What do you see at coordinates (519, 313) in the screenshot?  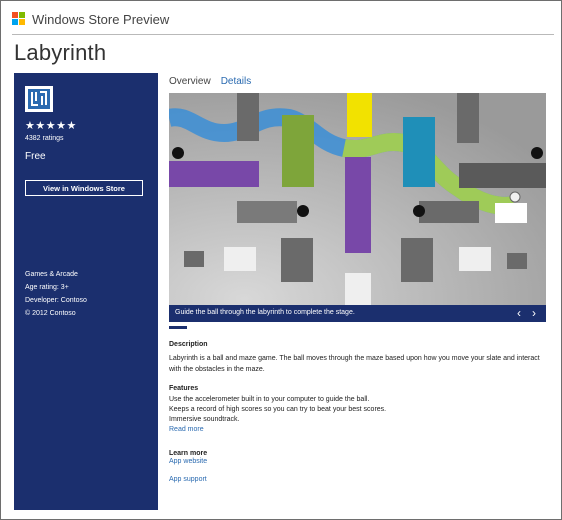 I see `chevron-left-icon: ‹` at bounding box center [519, 313].